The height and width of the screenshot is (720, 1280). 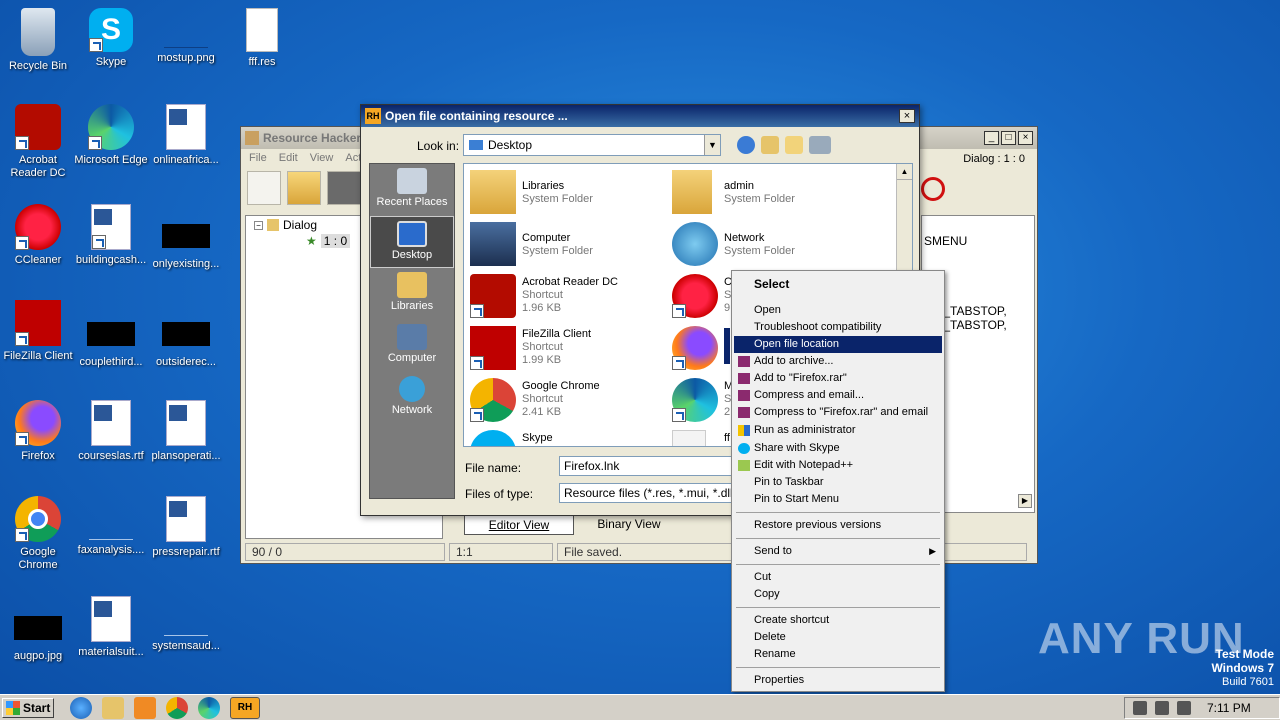 I want to click on menu-item-copy: Copy, so click(x=838, y=594).